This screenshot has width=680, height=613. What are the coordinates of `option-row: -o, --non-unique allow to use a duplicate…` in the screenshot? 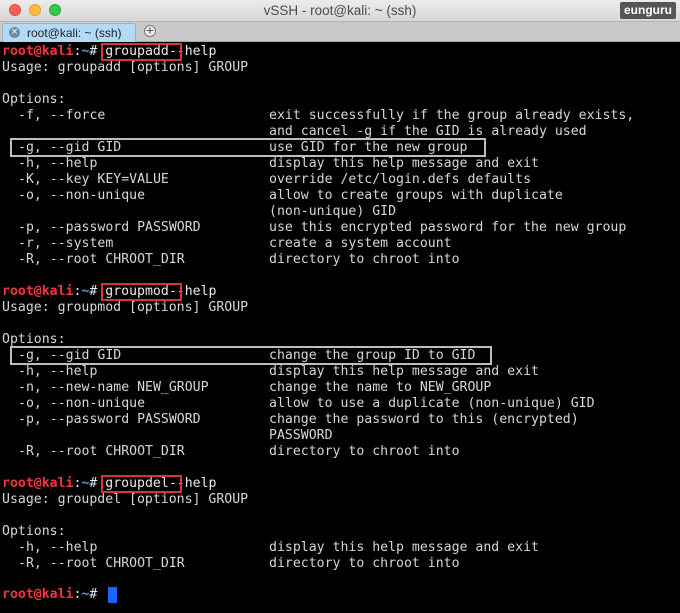 It's located at (337, 404).